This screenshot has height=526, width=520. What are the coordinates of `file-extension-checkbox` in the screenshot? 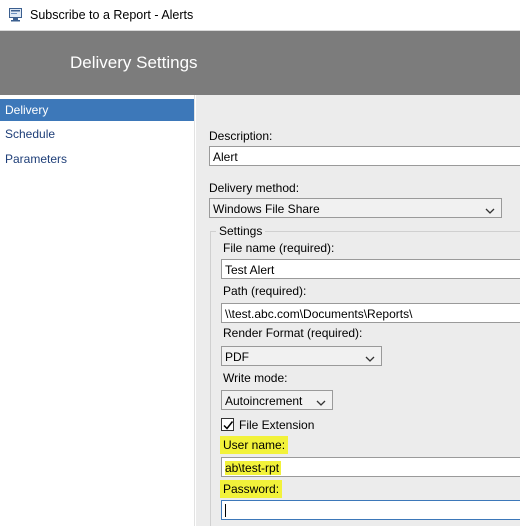 It's located at (227, 424).